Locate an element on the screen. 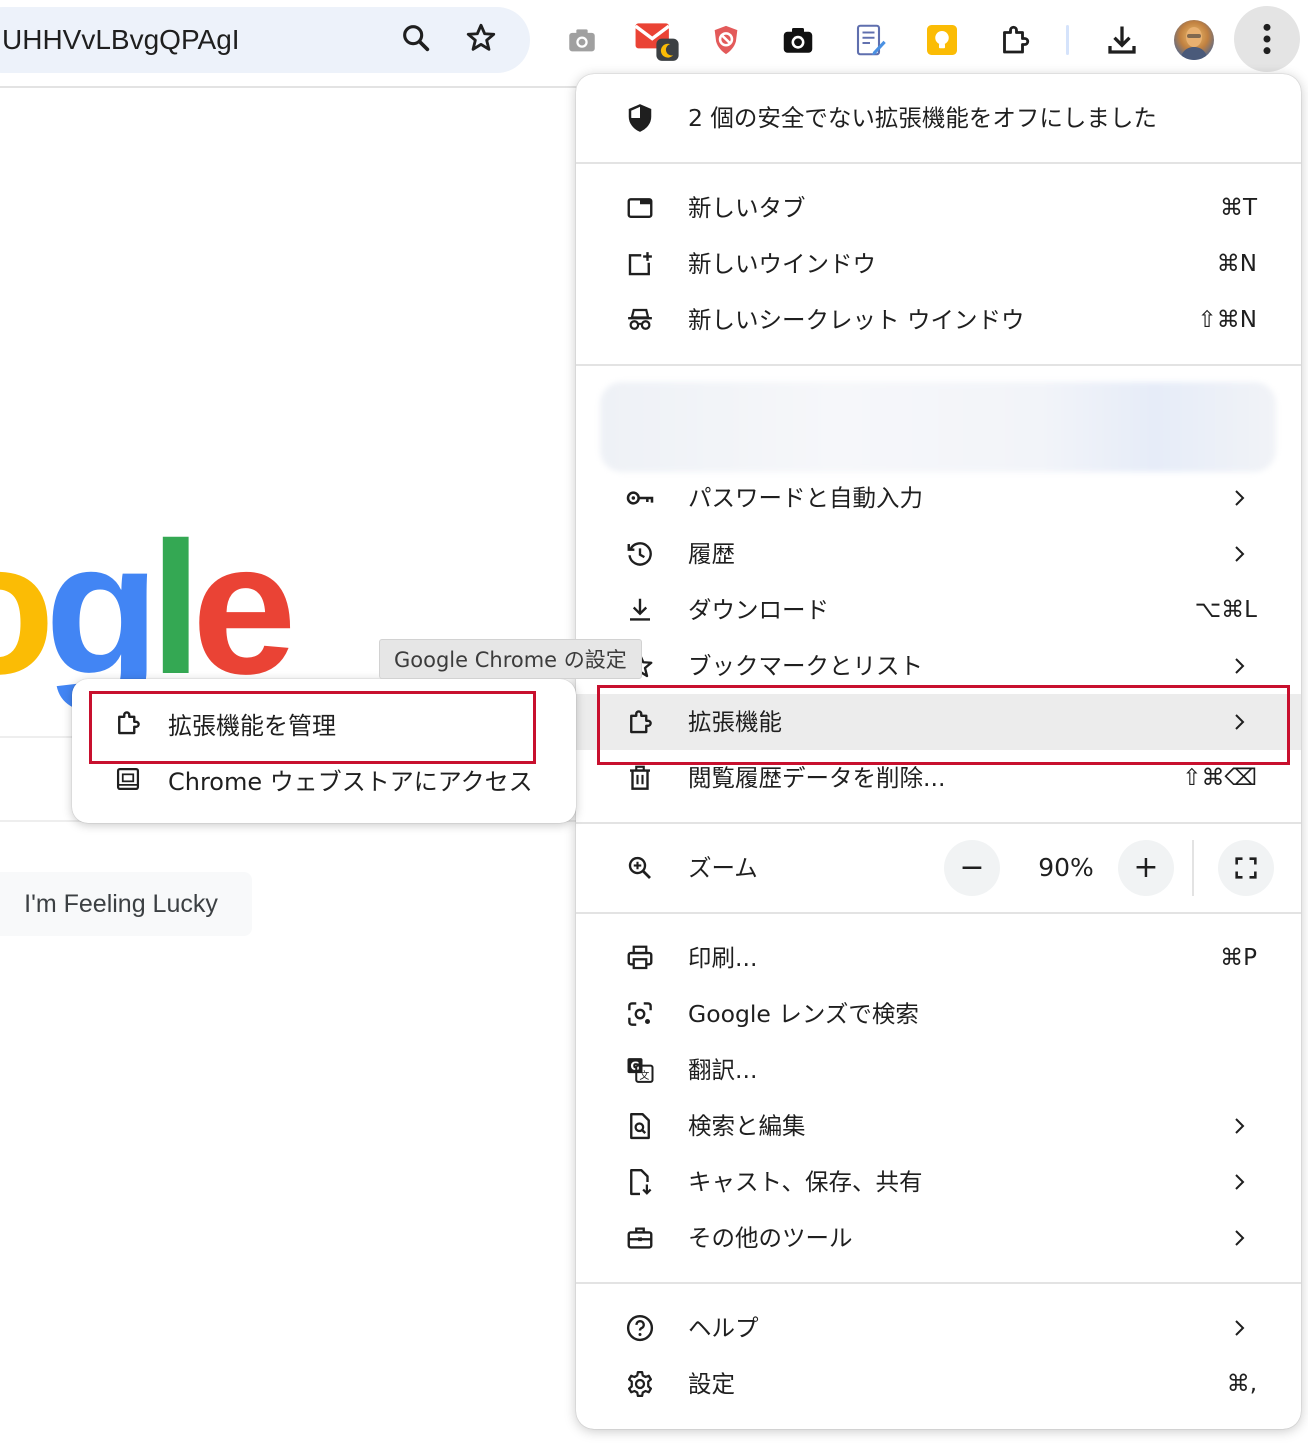 This screenshot has width=1308, height=1456. webstore-icon is located at coordinates (128, 779).